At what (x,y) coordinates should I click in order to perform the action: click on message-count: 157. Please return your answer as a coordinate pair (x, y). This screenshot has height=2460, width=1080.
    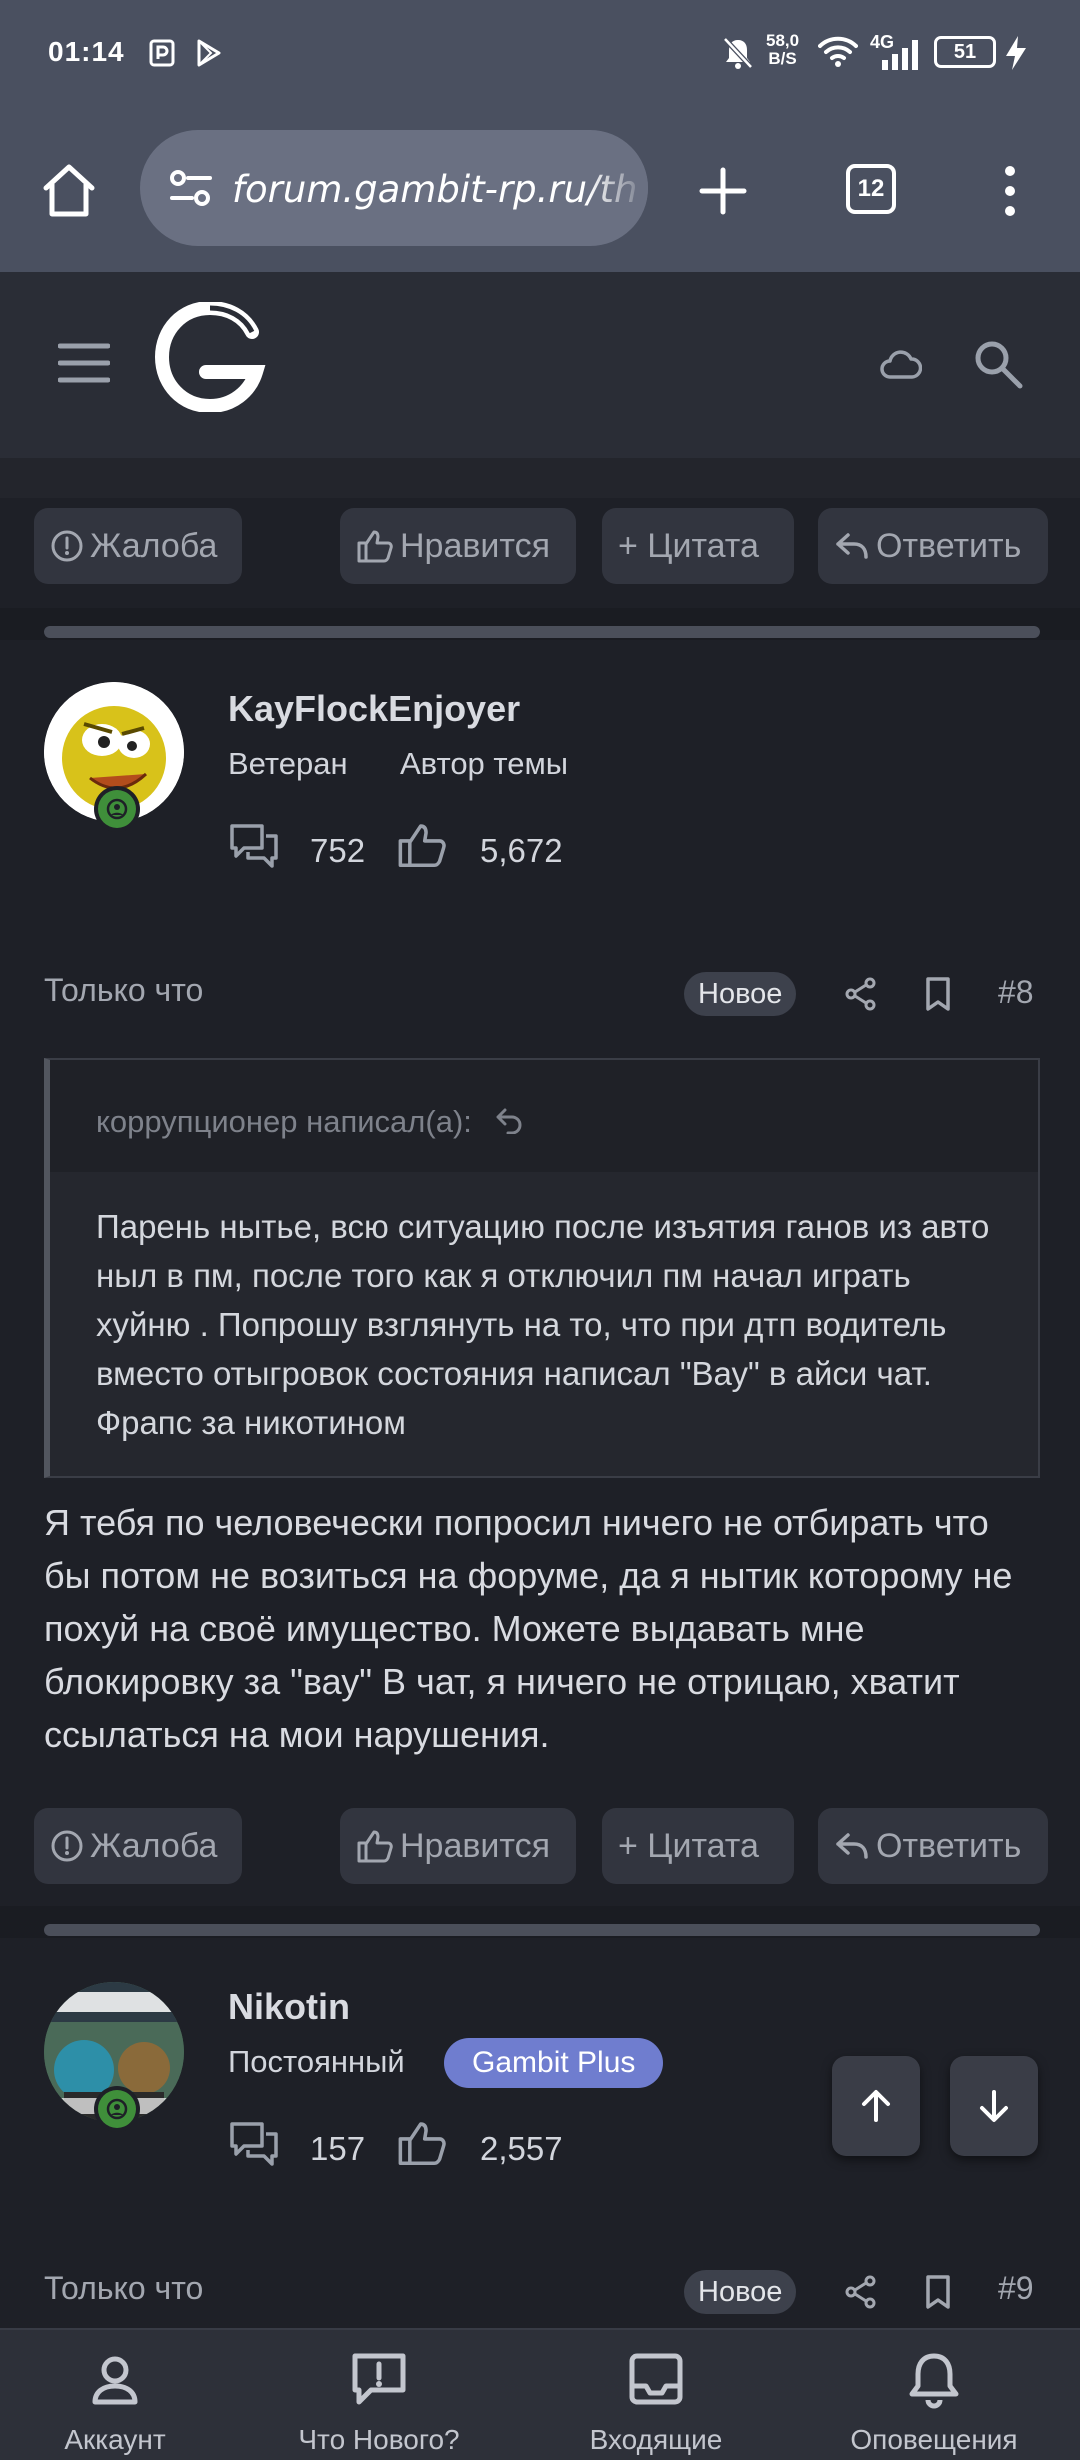
    Looking at the image, I should click on (338, 2148).